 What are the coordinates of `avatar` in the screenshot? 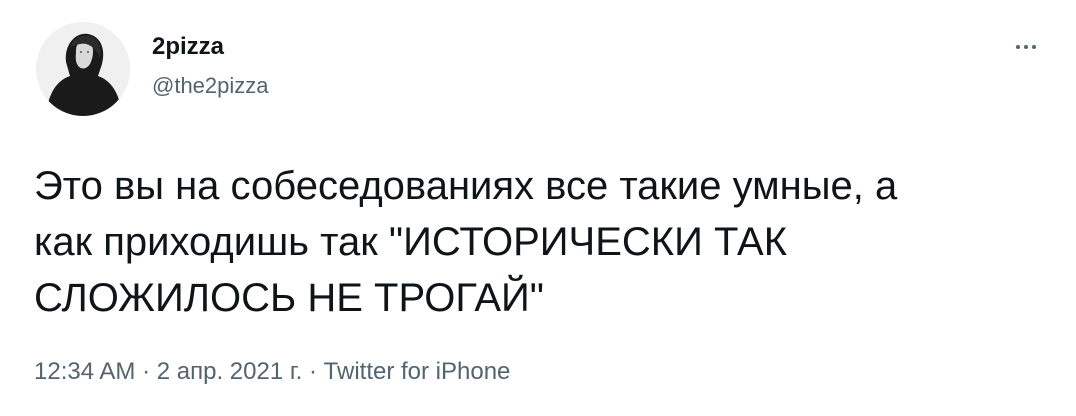 It's located at (83, 69).